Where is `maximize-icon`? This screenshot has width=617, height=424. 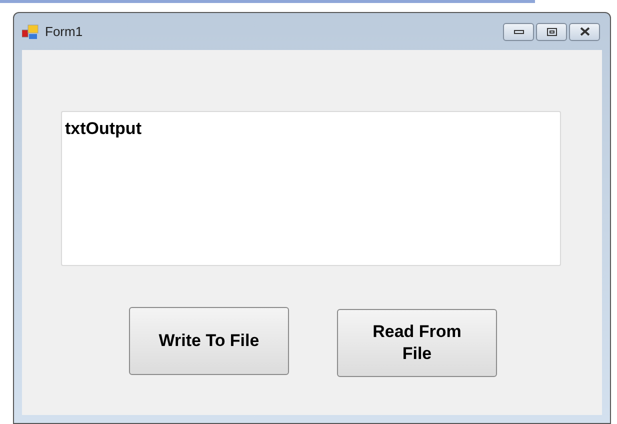 maximize-icon is located at coordinates (551, 32).